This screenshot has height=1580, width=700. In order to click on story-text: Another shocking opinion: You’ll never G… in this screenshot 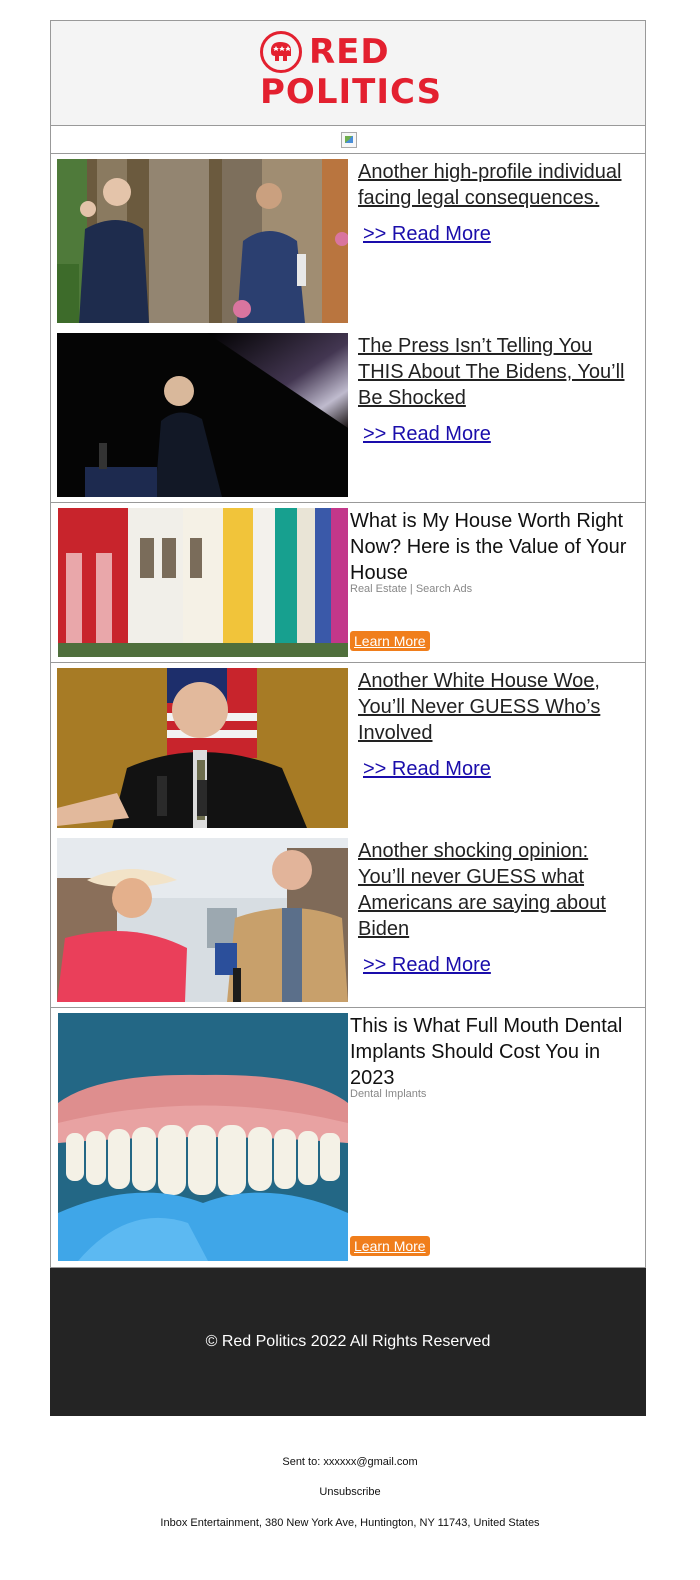, I will do `click(498, 908)`.